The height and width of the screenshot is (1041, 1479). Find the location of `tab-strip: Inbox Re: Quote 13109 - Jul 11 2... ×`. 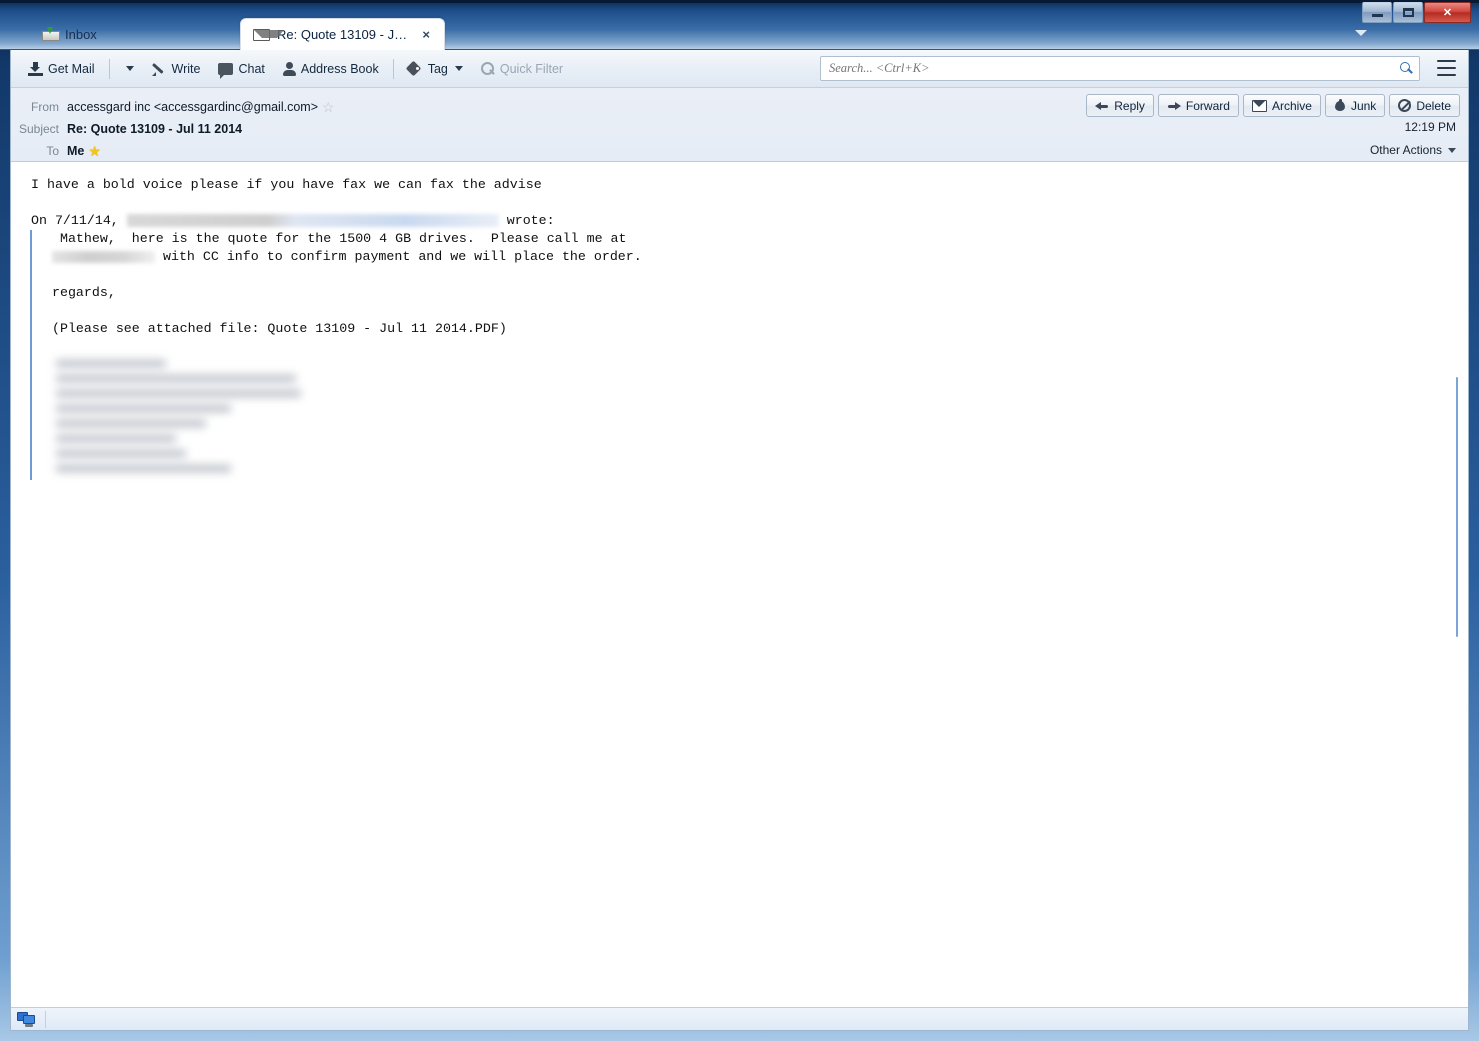

tab-strip: Inbox Re: Quote 13109 - Jul 11 2... × is located at coordinates (739, 34).